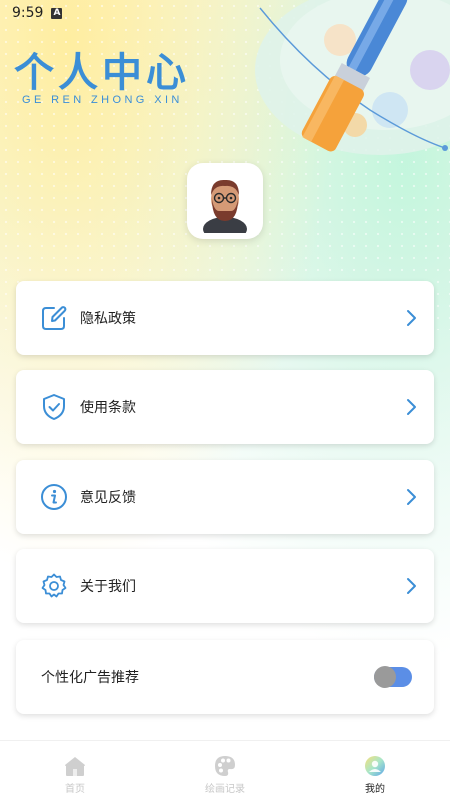 This screenshot has width=450, height=801. I want to click on nav-item-home: 首页, so click(75, 771).